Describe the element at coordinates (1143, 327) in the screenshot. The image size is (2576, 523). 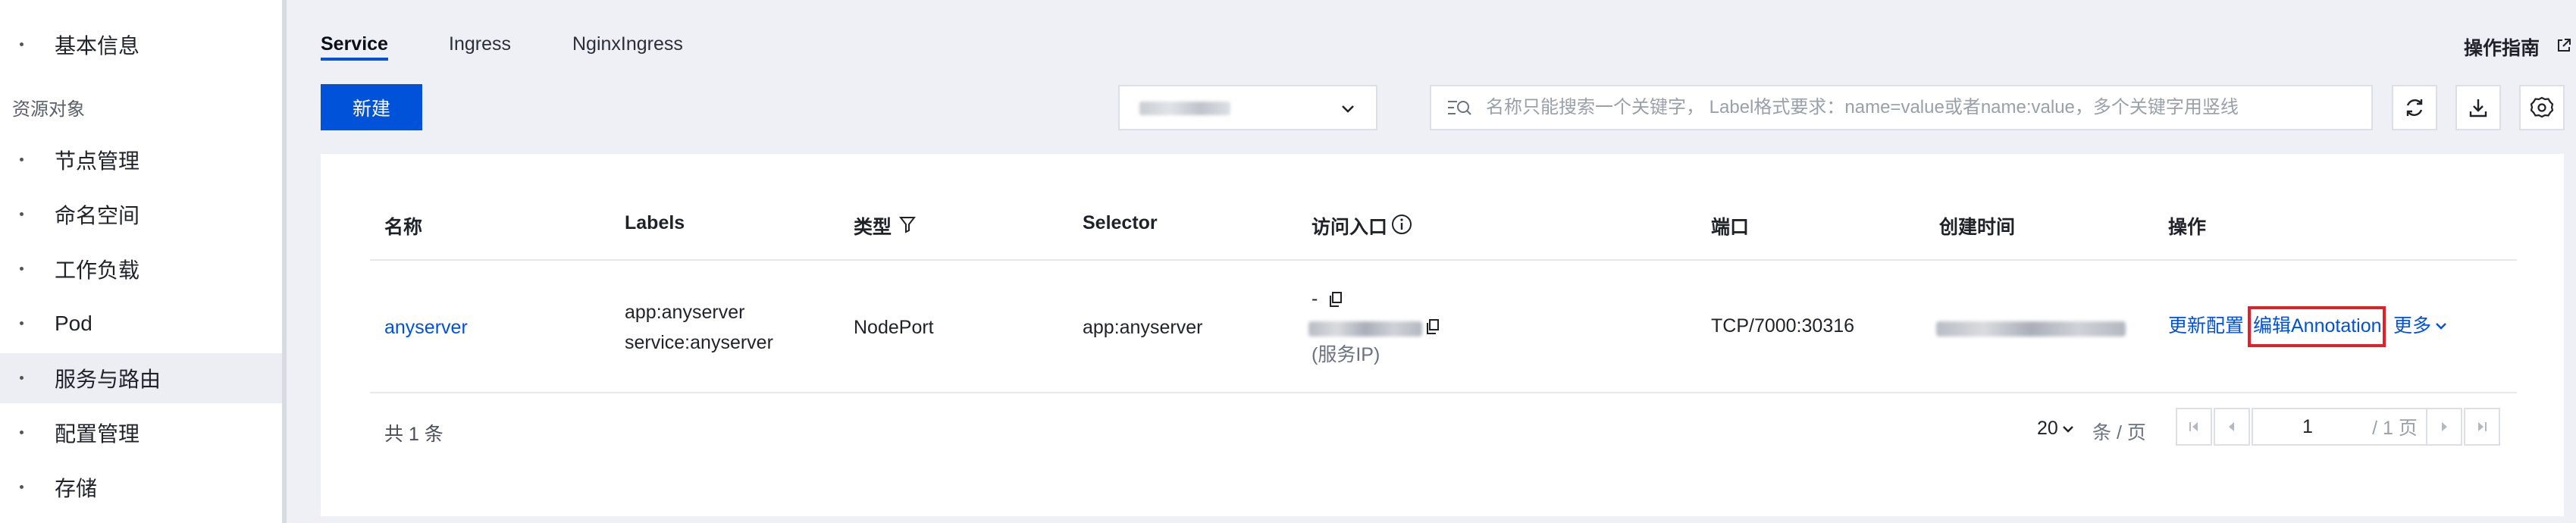
I see `service-selector: app:anyserver` at that location.